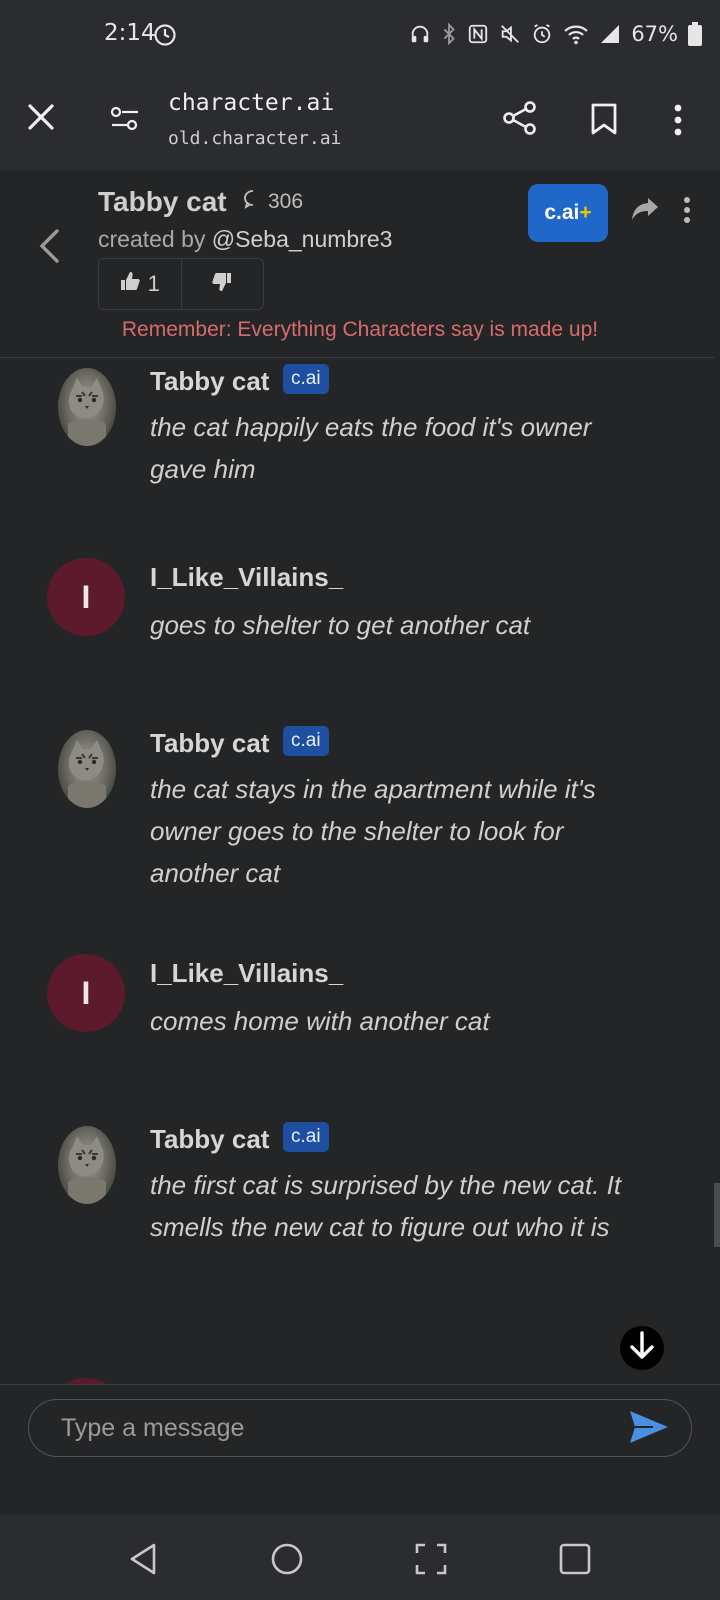  Describe the element at coordinates (649, 1429) in the screenshot. I see `send-icon` at that location.